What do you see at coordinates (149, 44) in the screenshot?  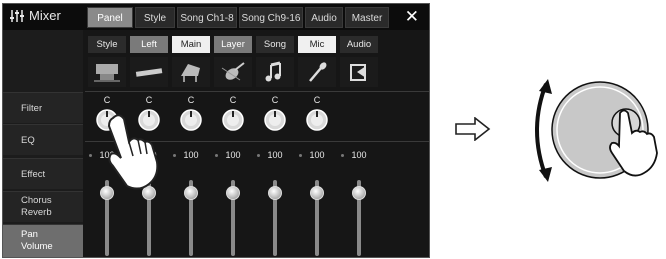 I see `part-label: Left` at bounding box center [149, 44].